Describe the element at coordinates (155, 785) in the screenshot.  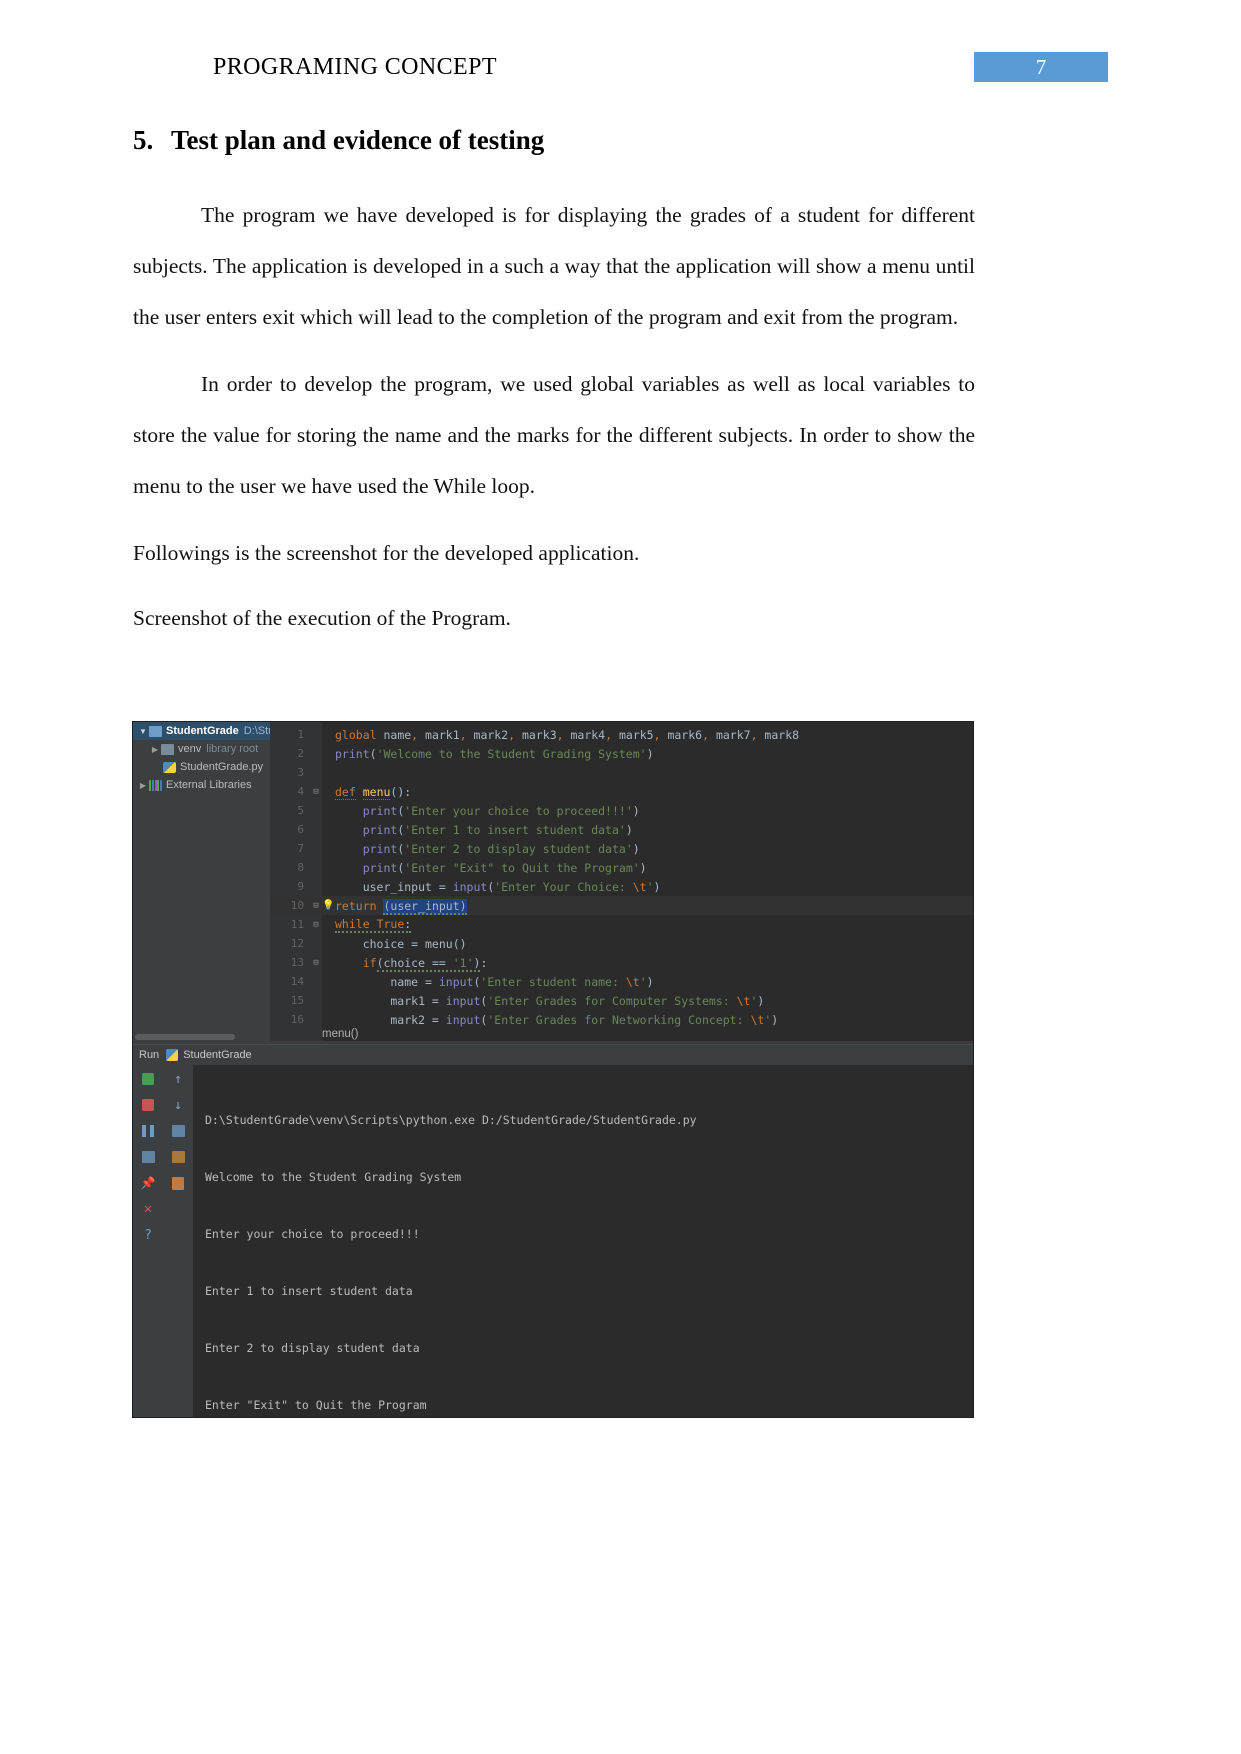
I see `libraries-icon` at that location.